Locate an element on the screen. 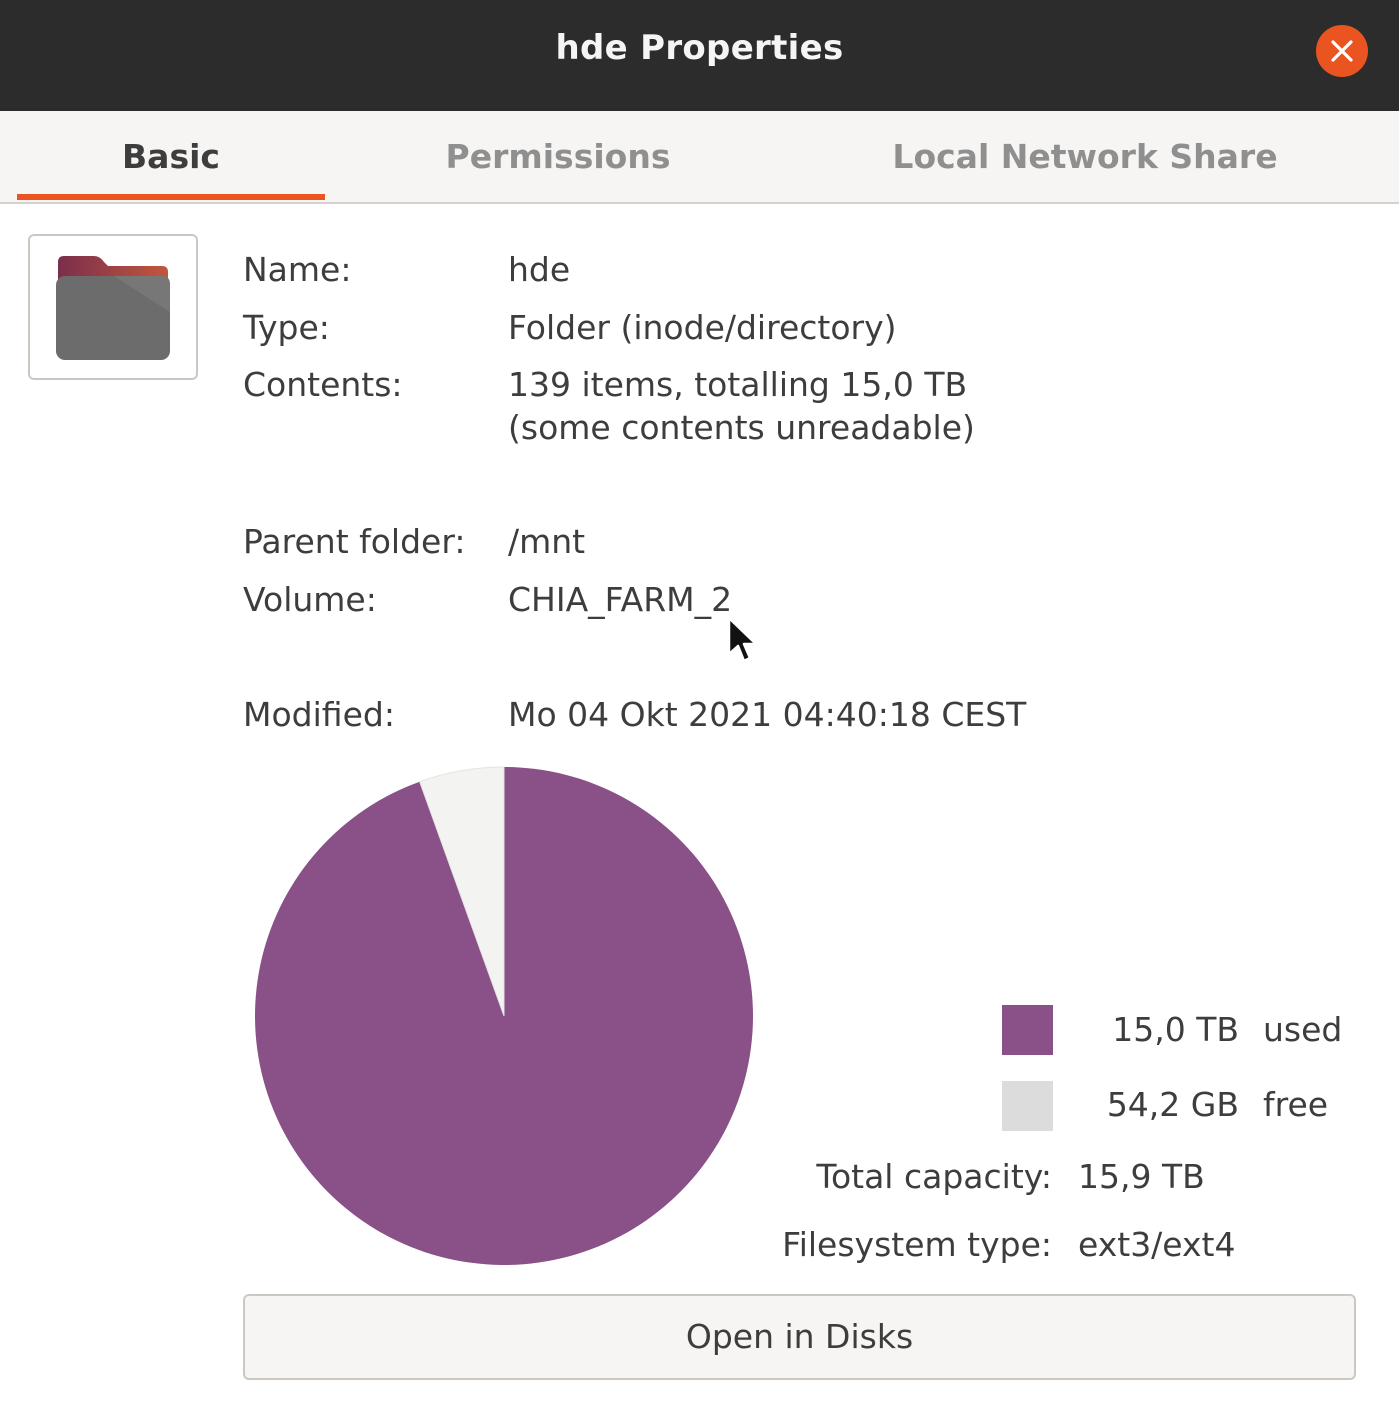 This screenshot has height=1419, width=1399. total-capacity-label: Total capacity: is located at coordinates (934, 1176).